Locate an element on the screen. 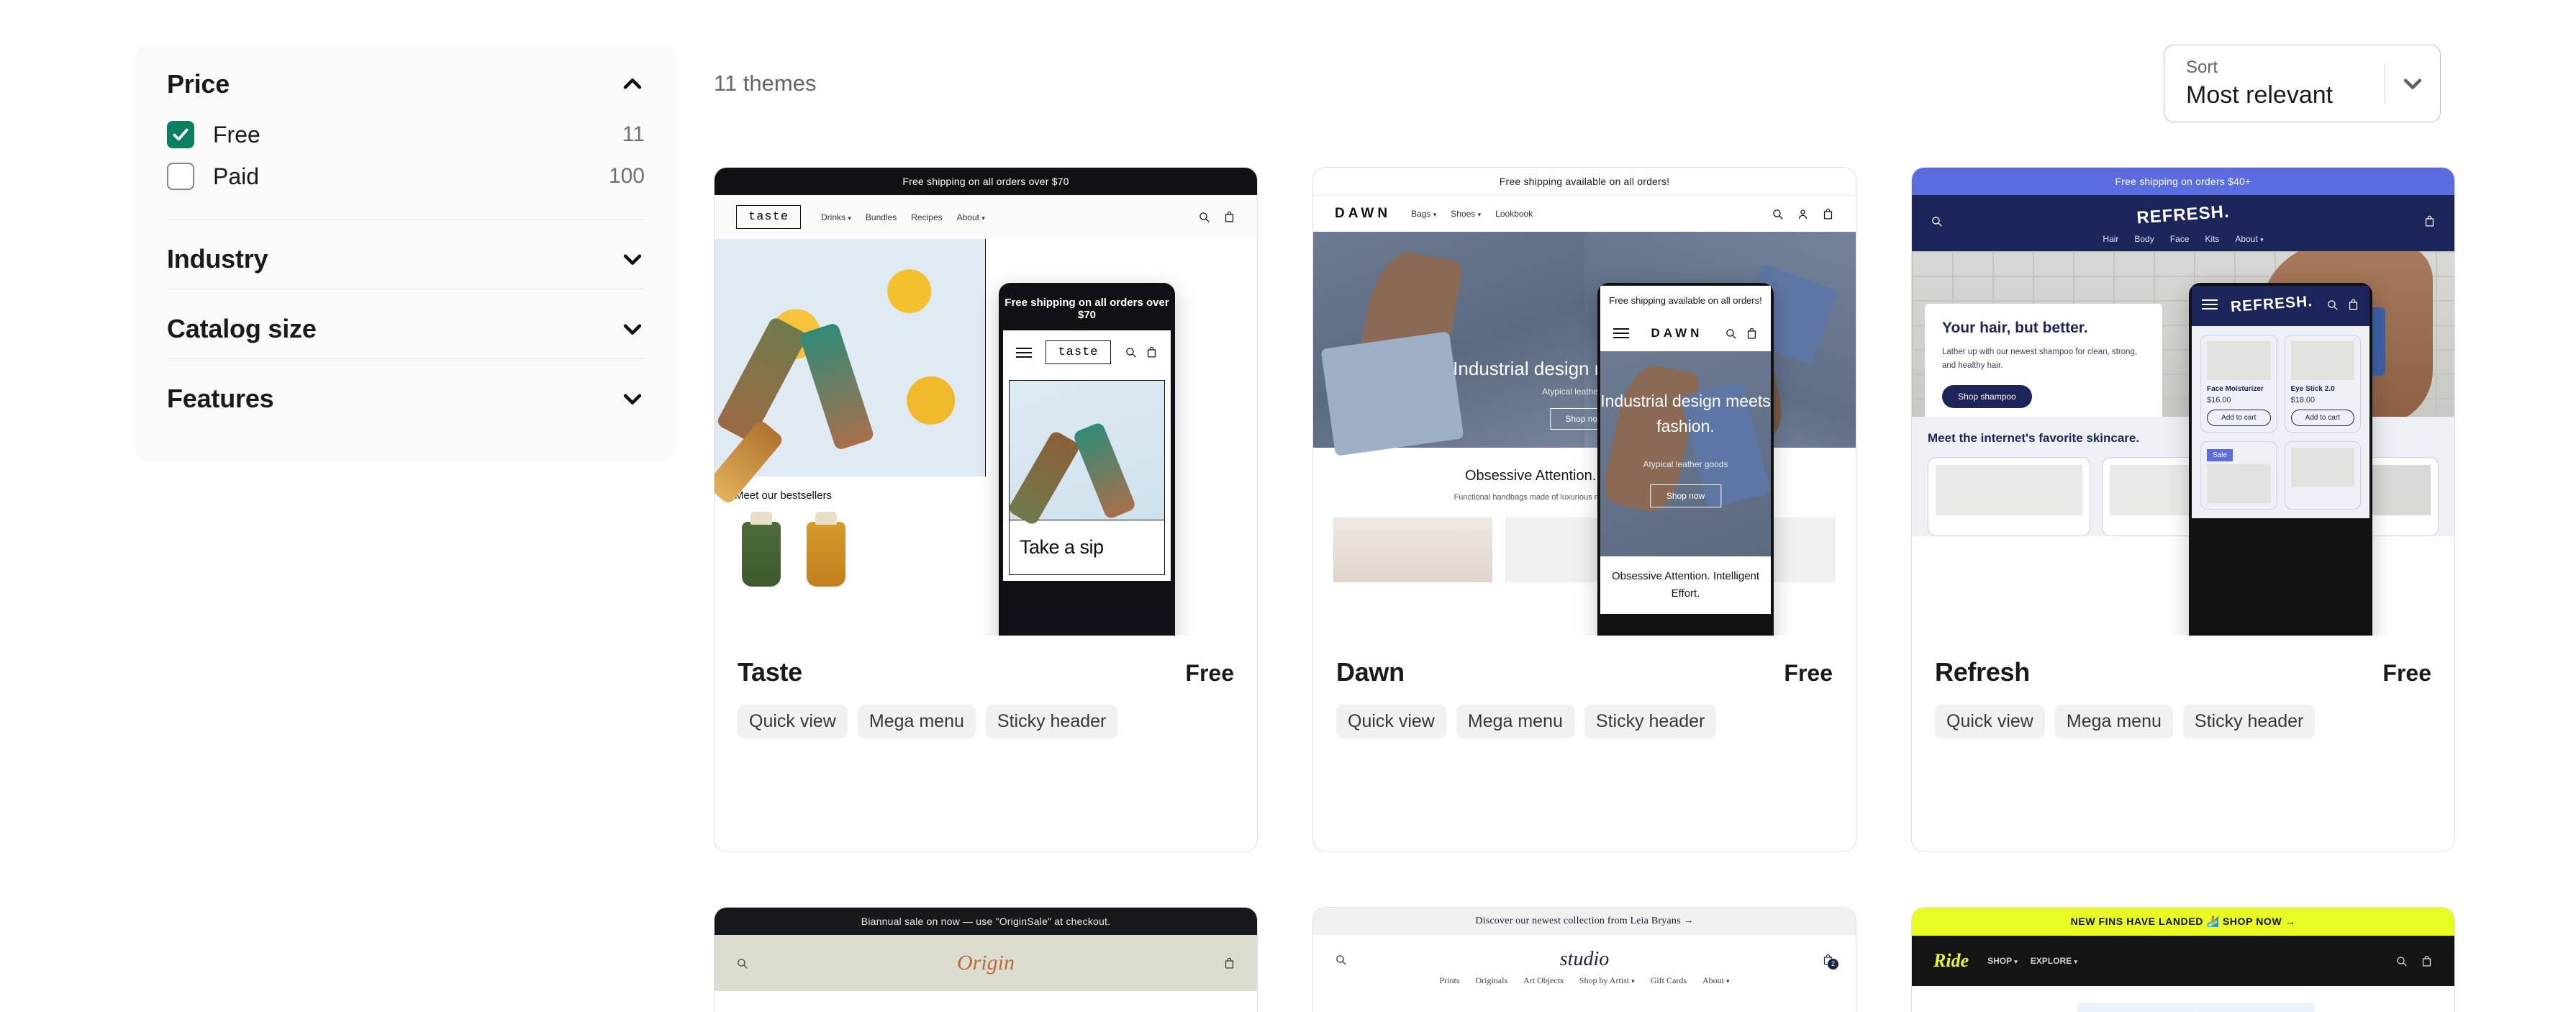  sort-value: Most relevant is located at coordinates (2260, 95).